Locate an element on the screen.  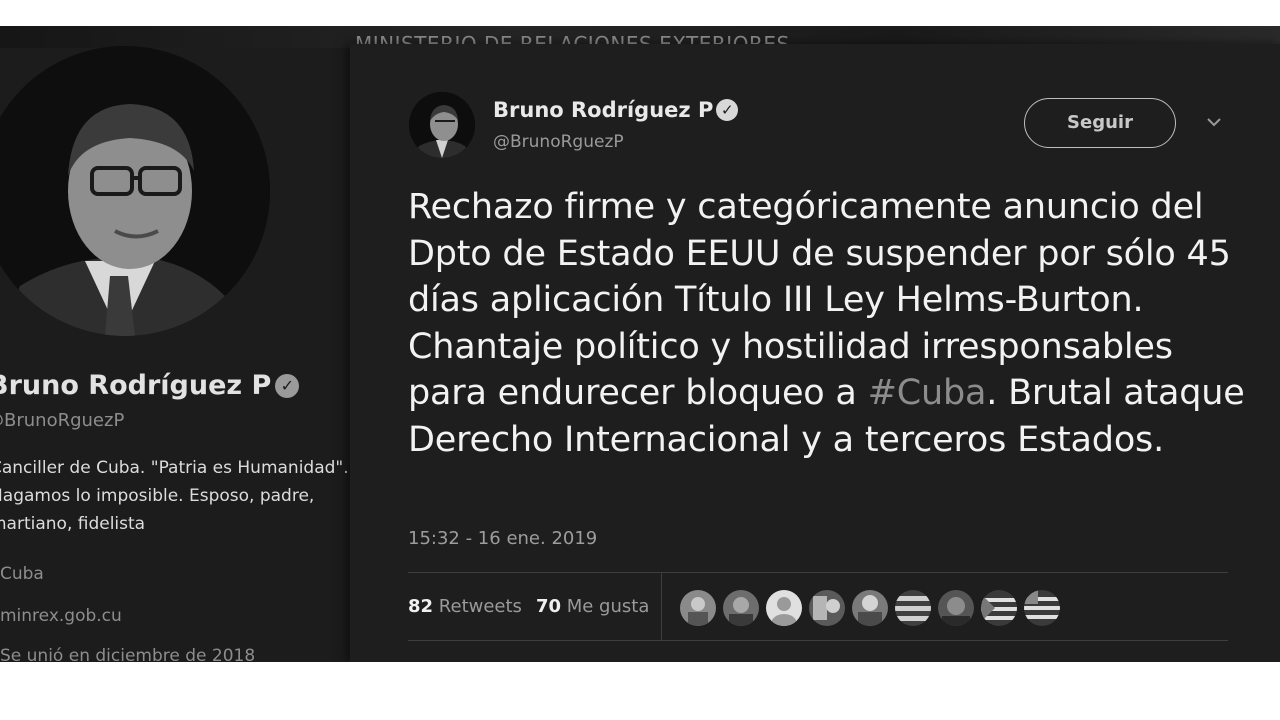
liker-avatars is located at coordinates (870, 608).